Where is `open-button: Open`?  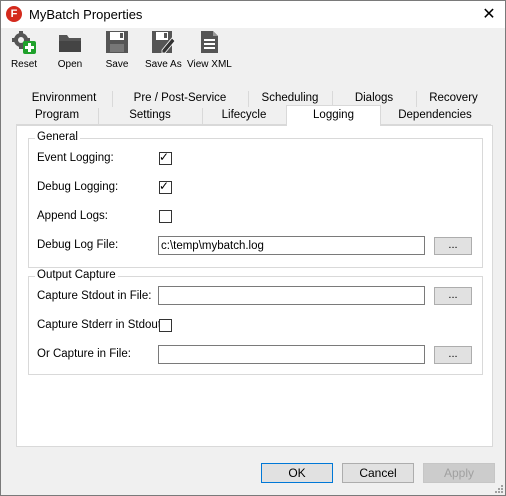
open-button: Open is located at coordinates (70, 51).